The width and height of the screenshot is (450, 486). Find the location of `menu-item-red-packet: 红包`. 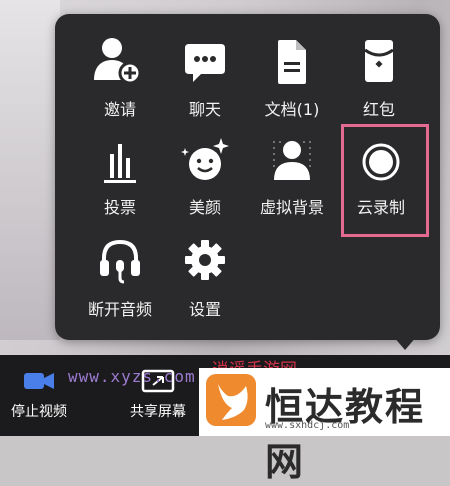

menu-item-red-packet: 红包 is located at coordinates (379, 79).